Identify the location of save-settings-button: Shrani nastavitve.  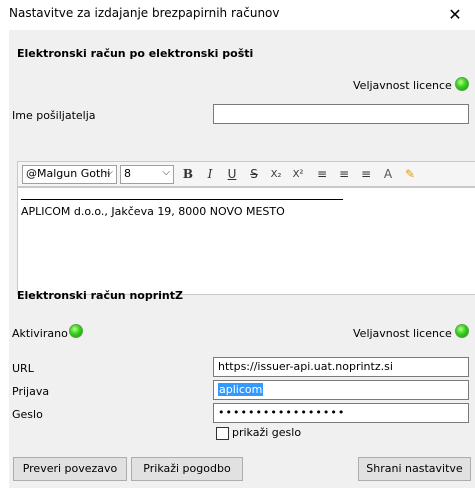
(414, 469).